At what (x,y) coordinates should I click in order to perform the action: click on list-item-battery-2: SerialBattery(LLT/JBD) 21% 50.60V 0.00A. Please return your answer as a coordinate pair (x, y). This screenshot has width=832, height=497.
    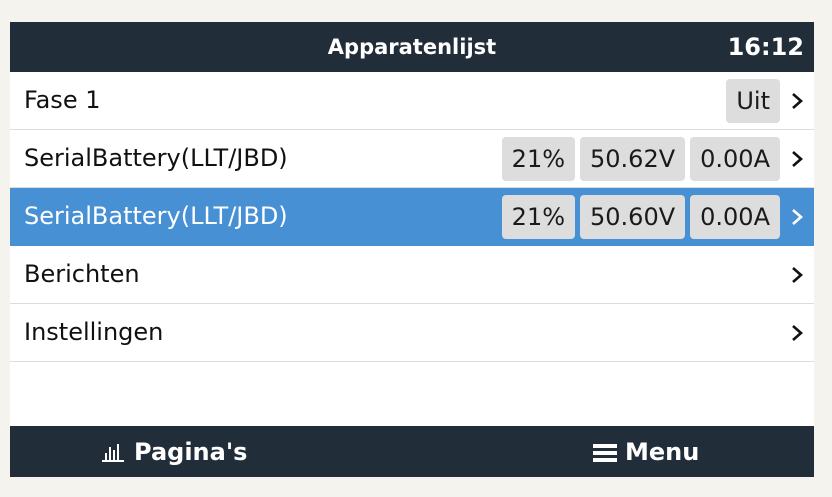
    Looking at the image, I should click on (412, 217).